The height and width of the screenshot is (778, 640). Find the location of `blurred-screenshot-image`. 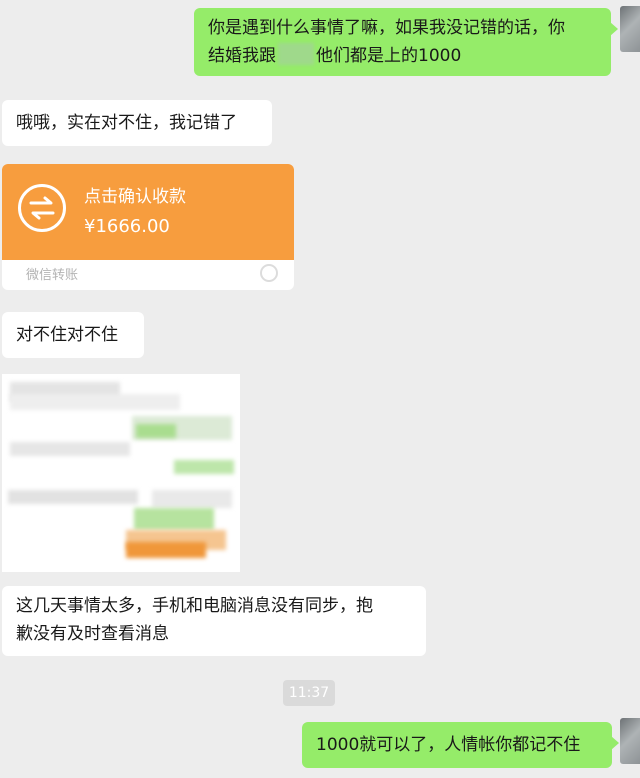

blurred-screenshot-image is located at coordinates (121, 473).